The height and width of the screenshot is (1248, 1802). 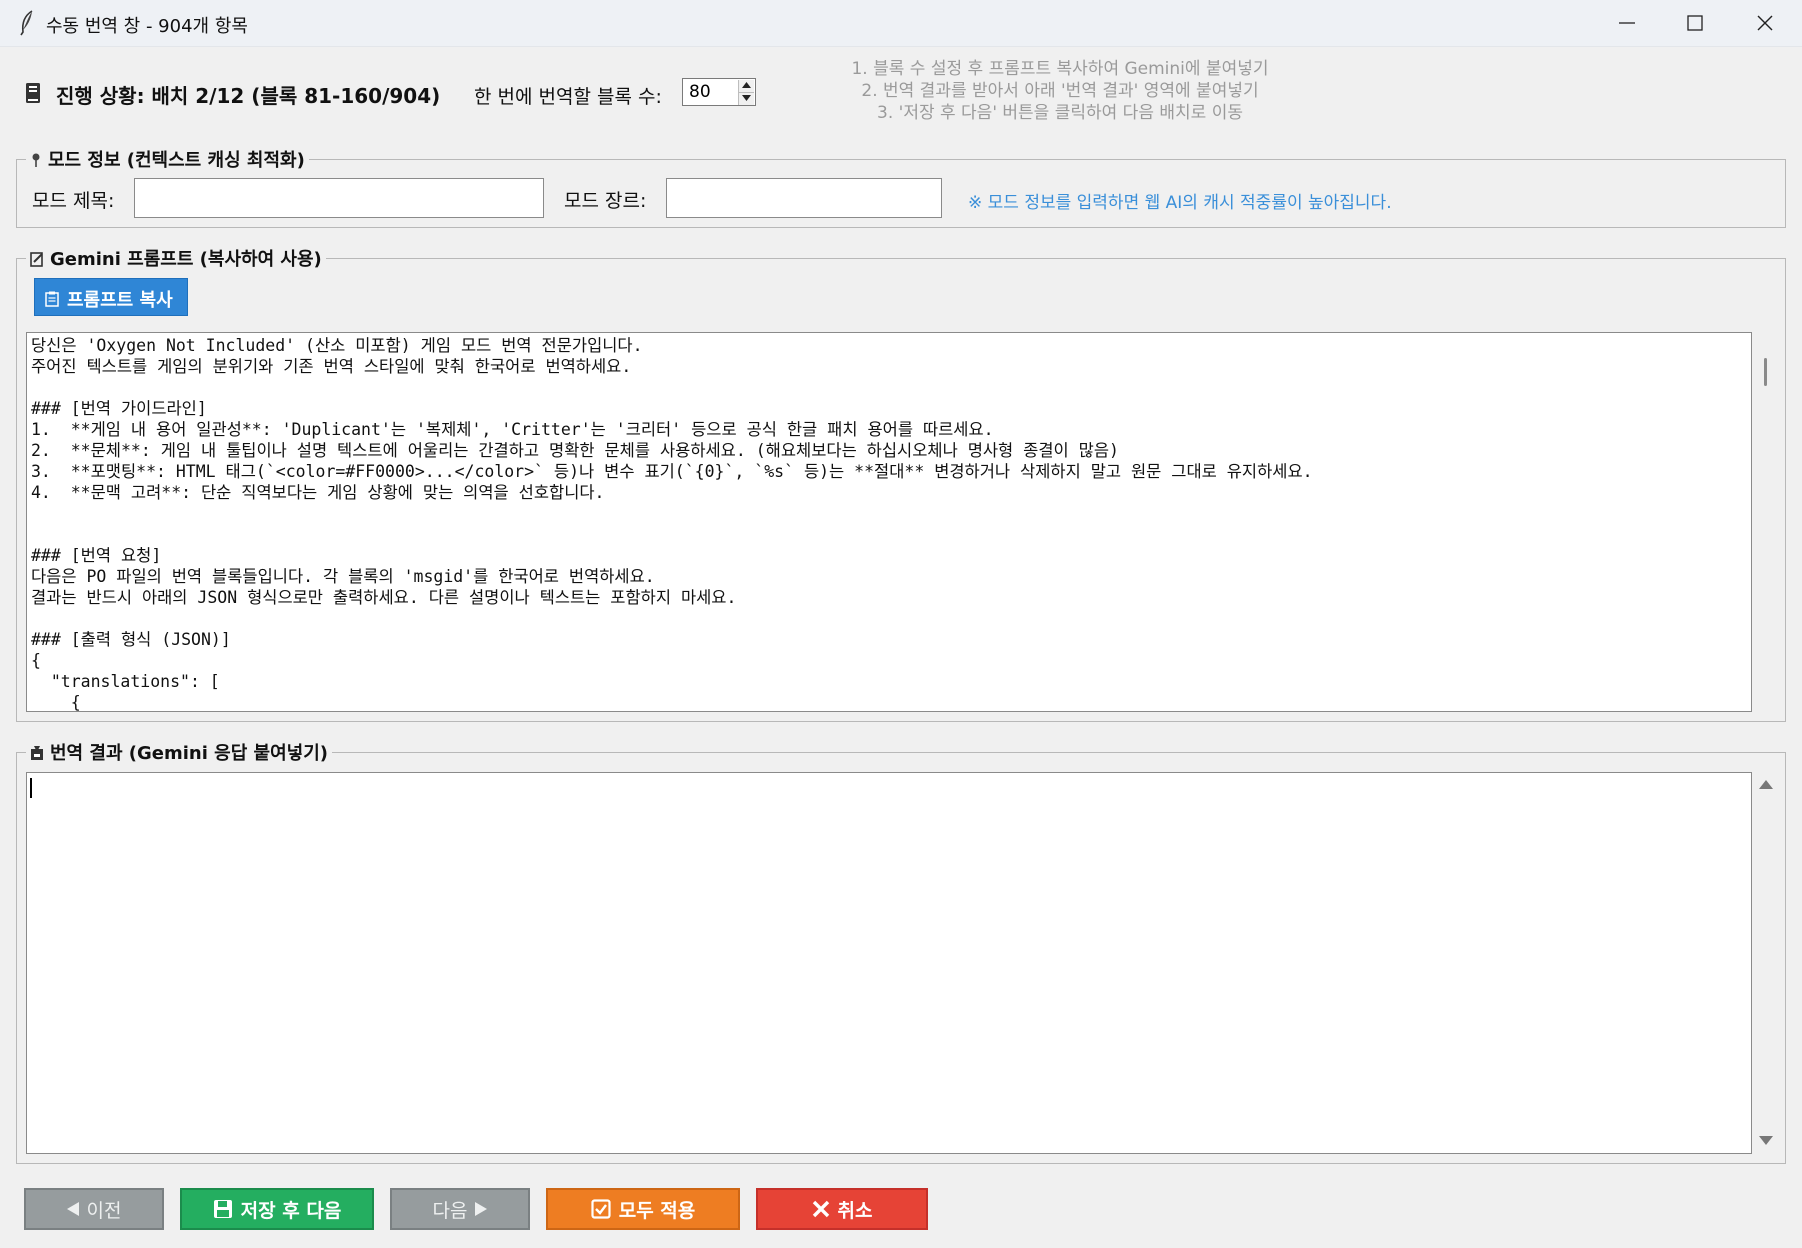 I want to click on next-button: 다음, so click(x=460, y=1209).